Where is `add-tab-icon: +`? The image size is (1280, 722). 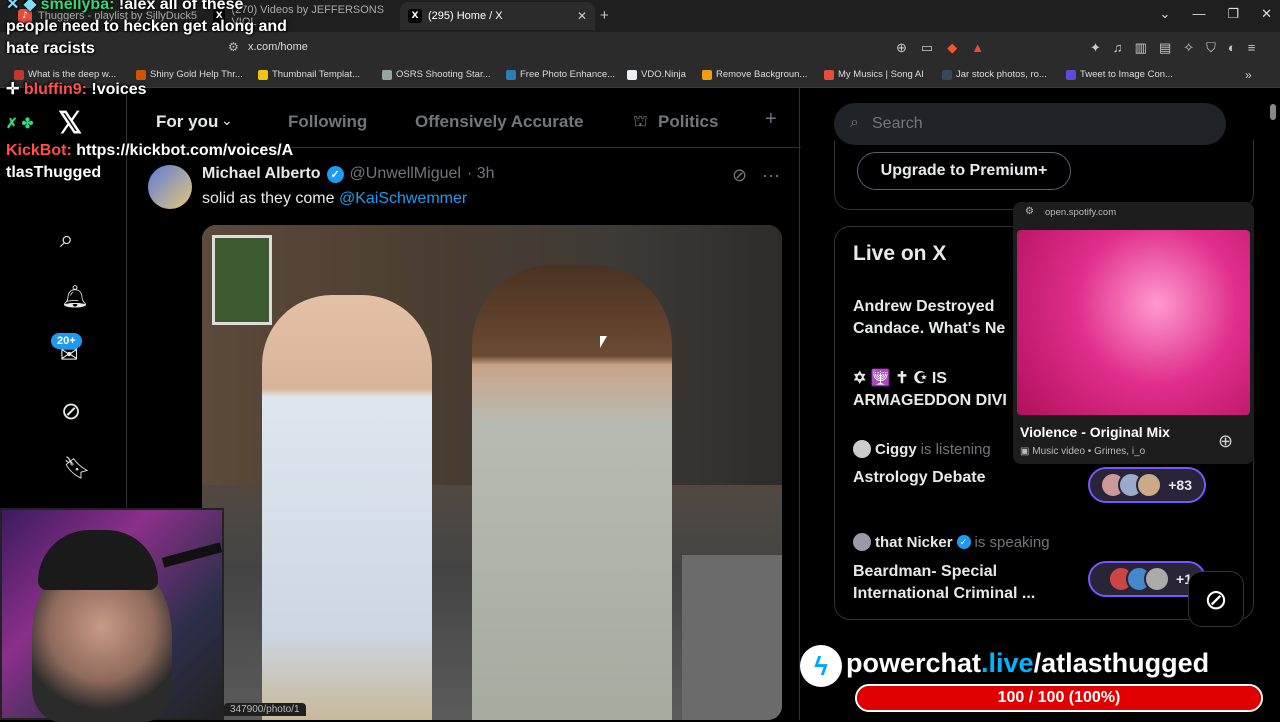 add-tab-icon: + is located at coordinates (771, 119).